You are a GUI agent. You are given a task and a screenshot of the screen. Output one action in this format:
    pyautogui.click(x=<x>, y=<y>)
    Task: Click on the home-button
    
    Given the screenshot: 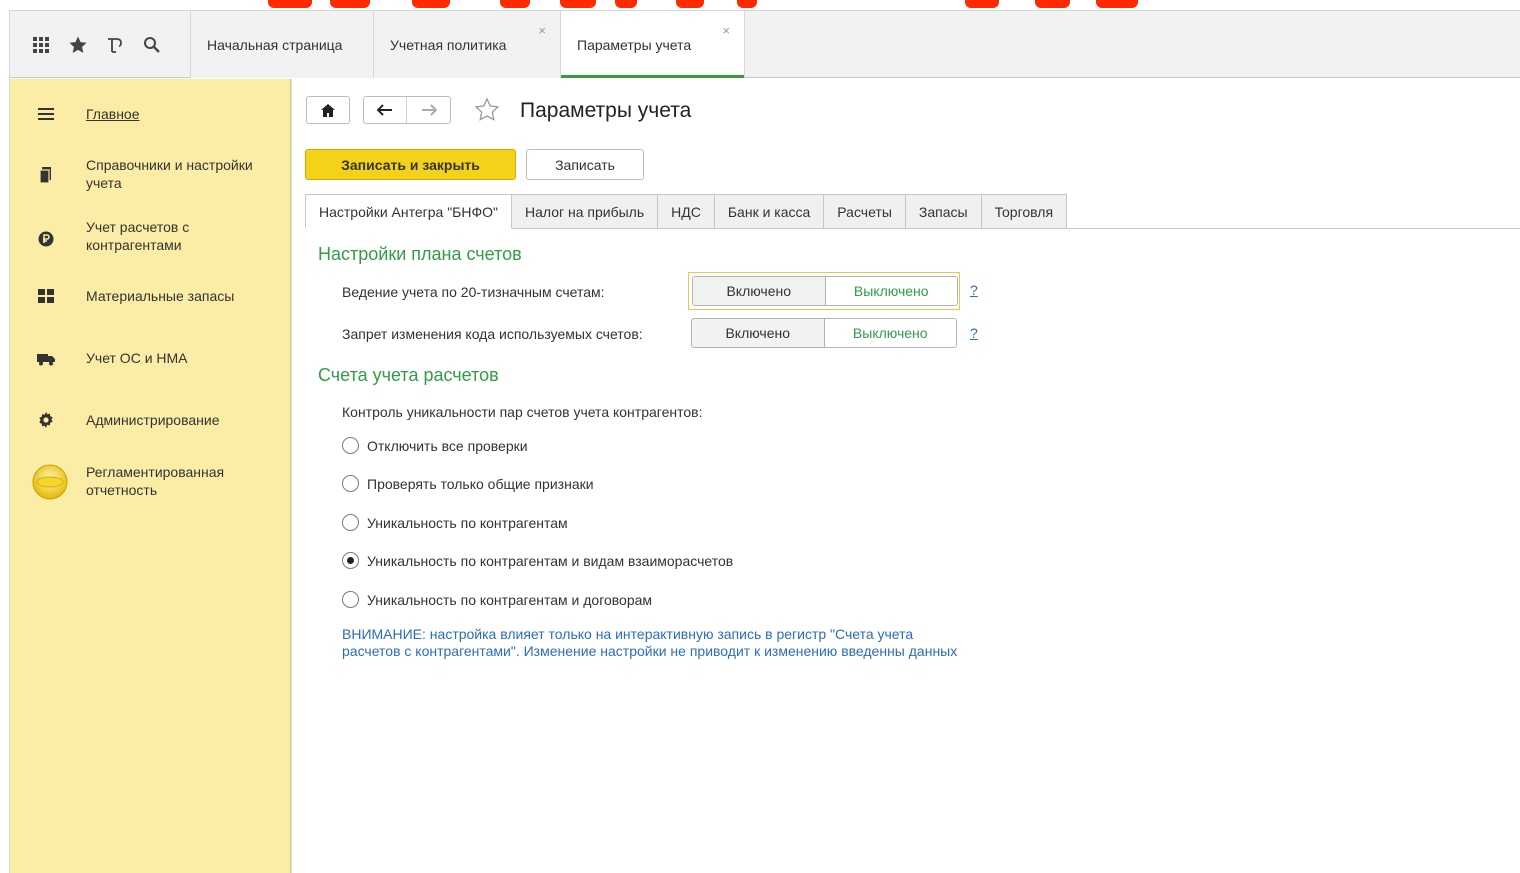 What is the action you would take?
    pyautogui.click(x=328, y=110)
    